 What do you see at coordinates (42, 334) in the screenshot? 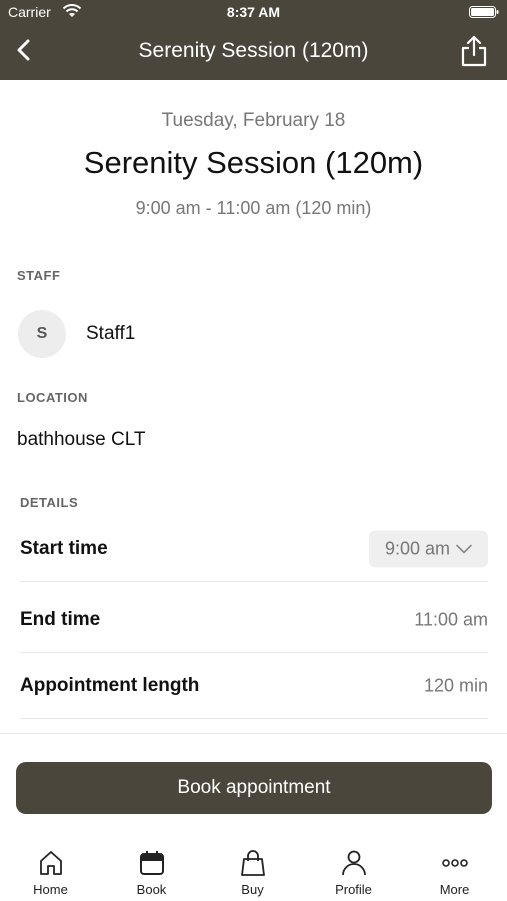
I see `avatar: S` at bounding box center [42, 334].